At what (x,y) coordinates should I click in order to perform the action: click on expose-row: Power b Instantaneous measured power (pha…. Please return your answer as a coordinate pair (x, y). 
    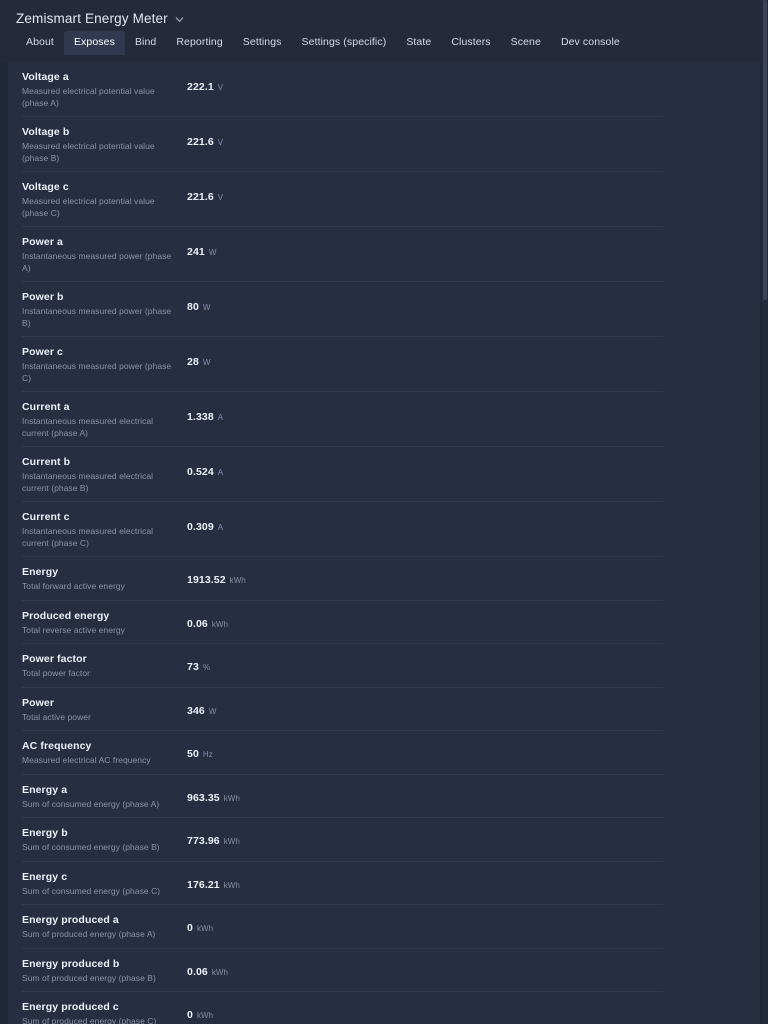
    Looking at the image, I should click on (384, 309).